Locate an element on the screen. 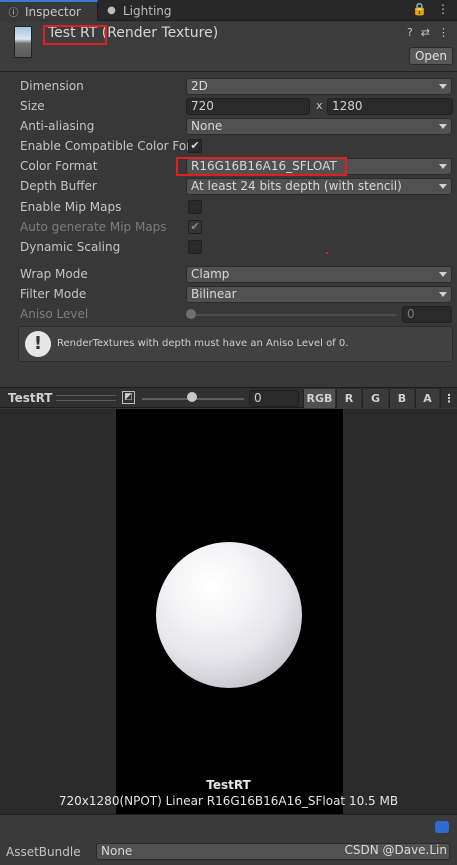  size-label: Size is located at coordinates (32, 106).